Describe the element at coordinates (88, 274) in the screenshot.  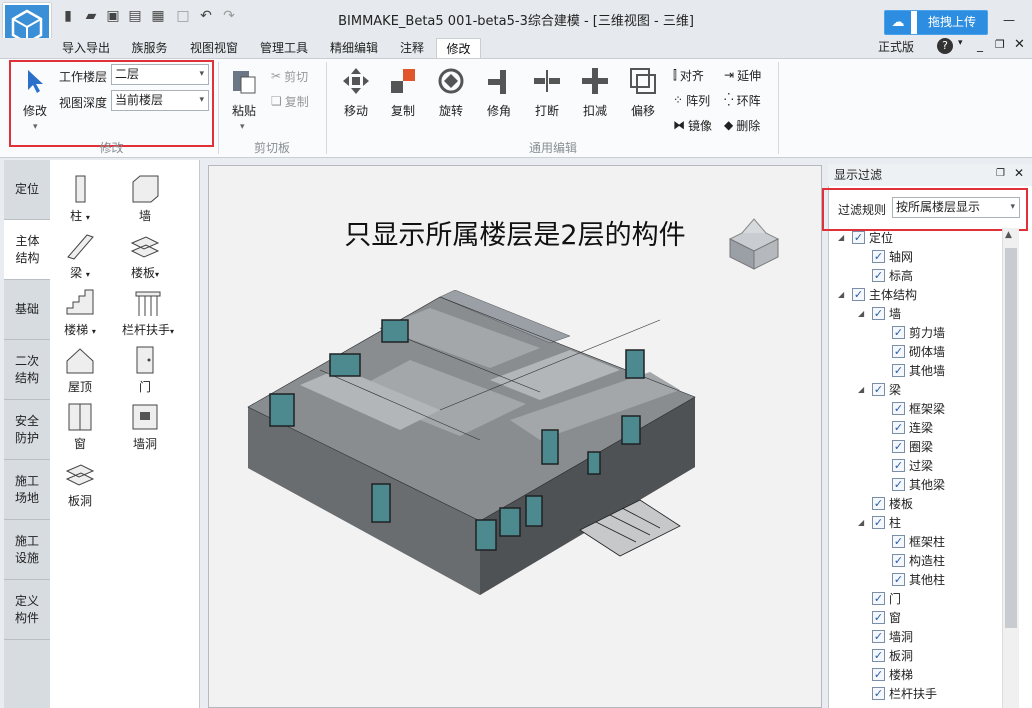
I see `beam-dropdown-icon: ▾` at that location.